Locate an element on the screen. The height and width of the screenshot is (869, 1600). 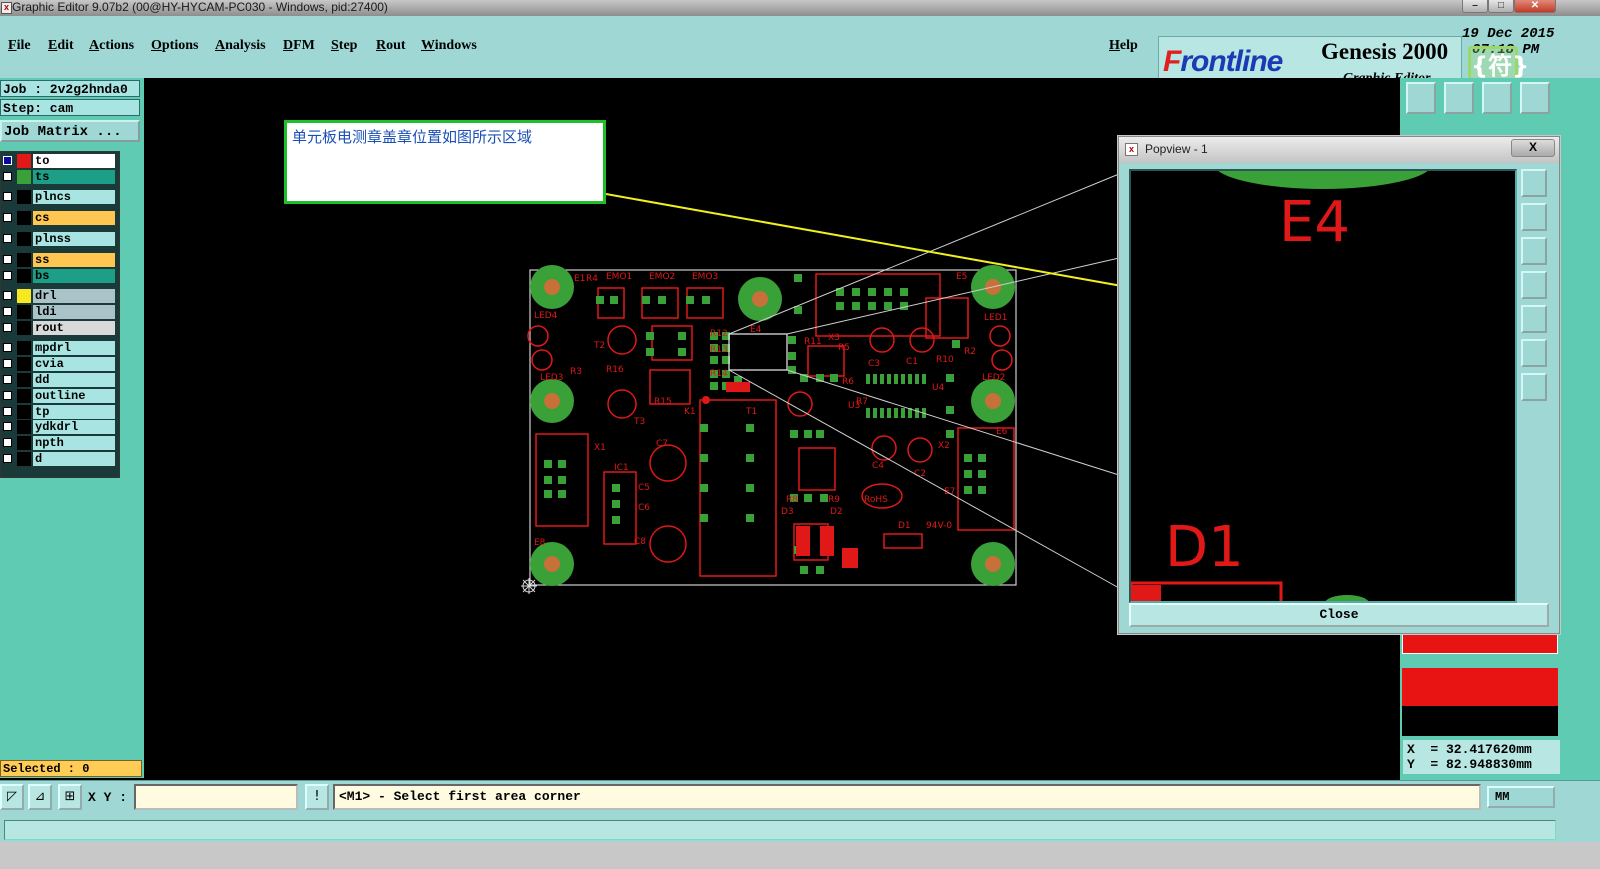
layer-row: cs is located at coordinates (59, 218).